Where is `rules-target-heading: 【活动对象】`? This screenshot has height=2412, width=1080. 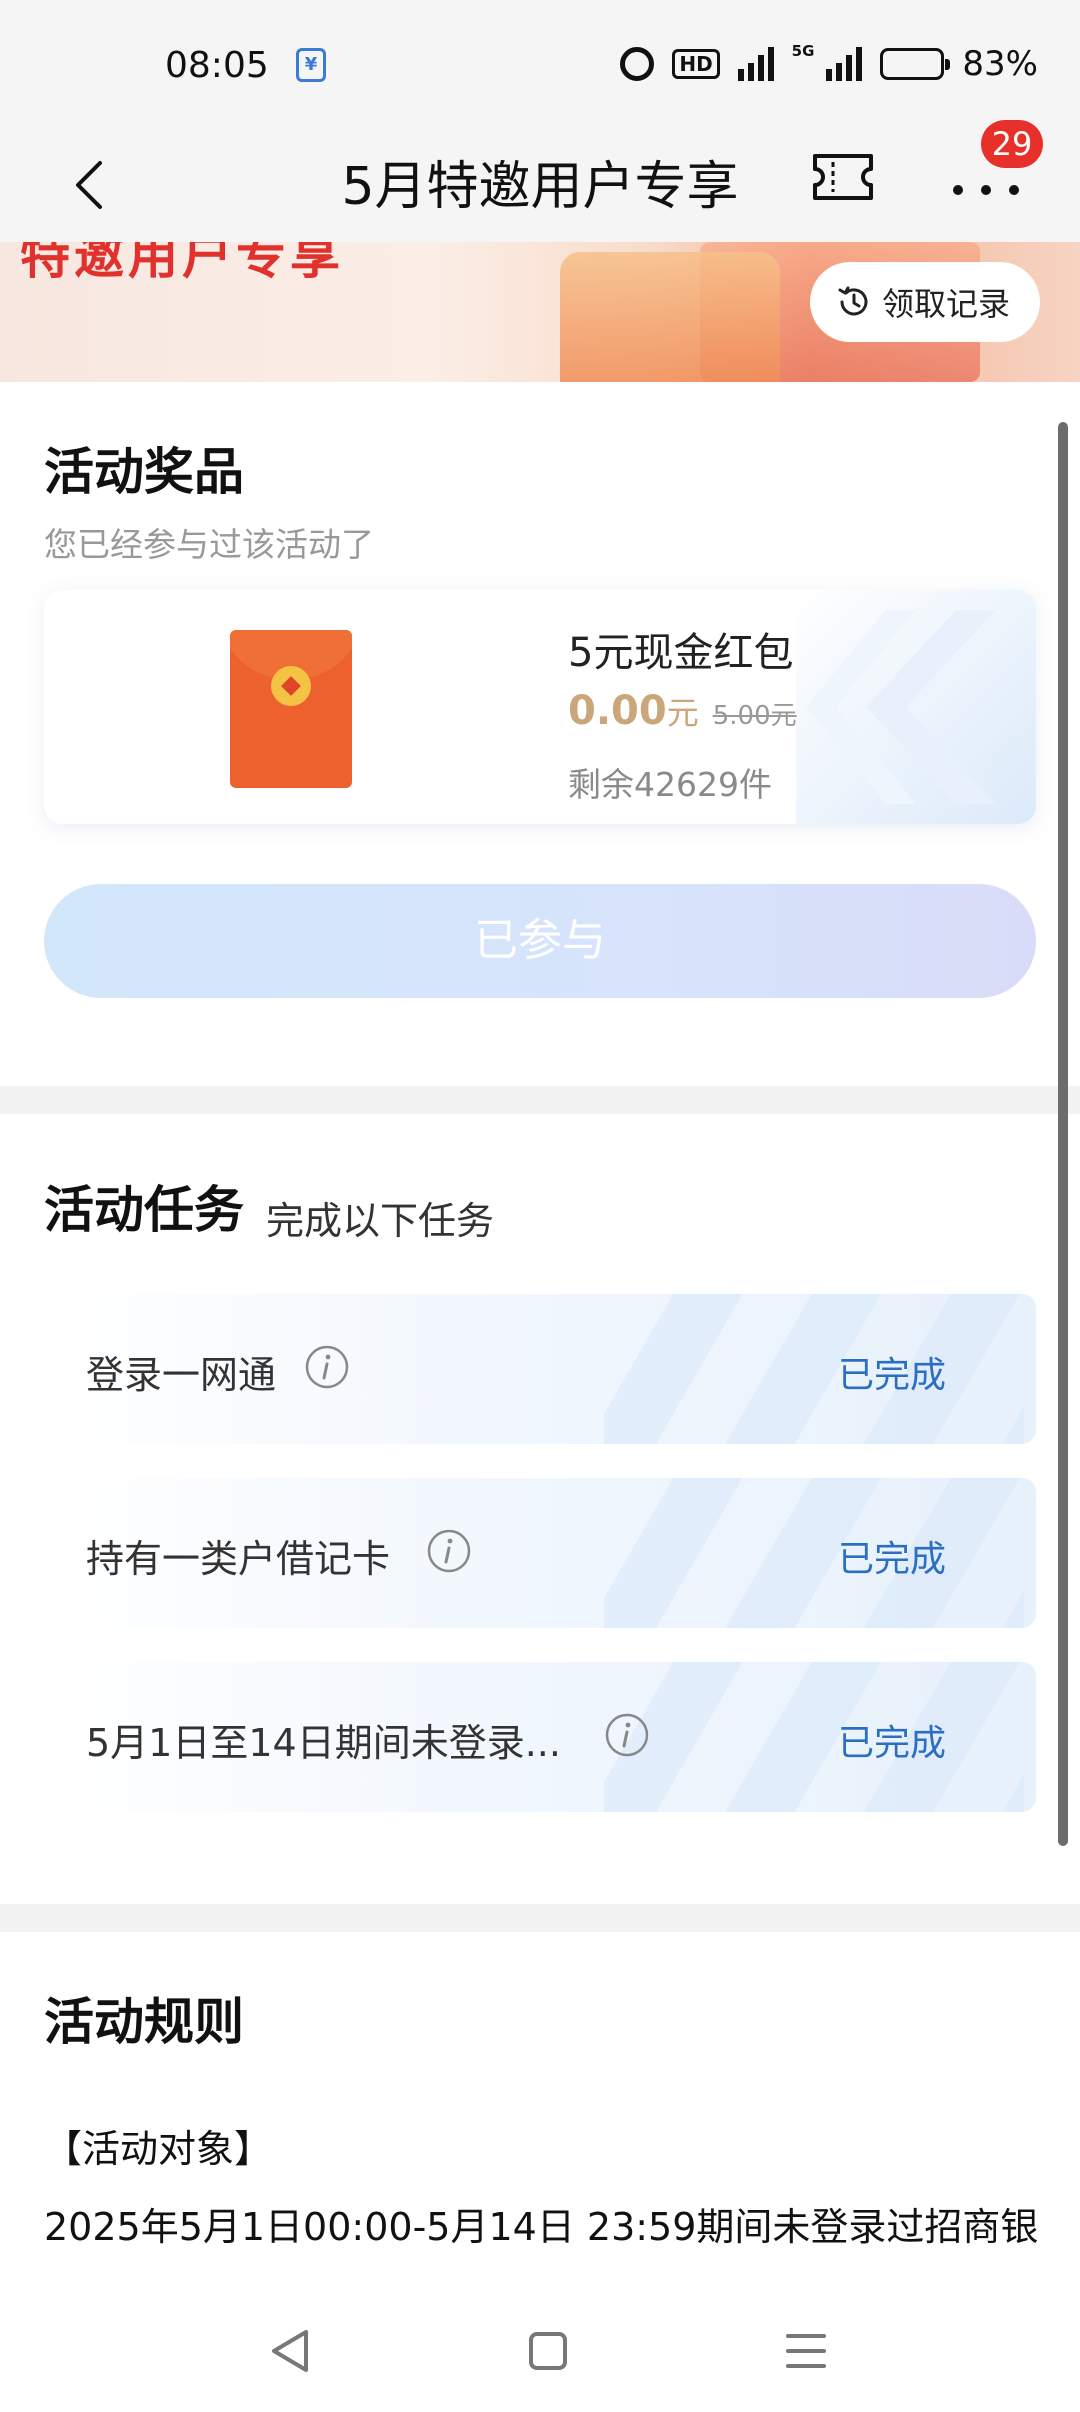
rules-target-heading: 【活动对象】 is located at coordinates (158, 2149).